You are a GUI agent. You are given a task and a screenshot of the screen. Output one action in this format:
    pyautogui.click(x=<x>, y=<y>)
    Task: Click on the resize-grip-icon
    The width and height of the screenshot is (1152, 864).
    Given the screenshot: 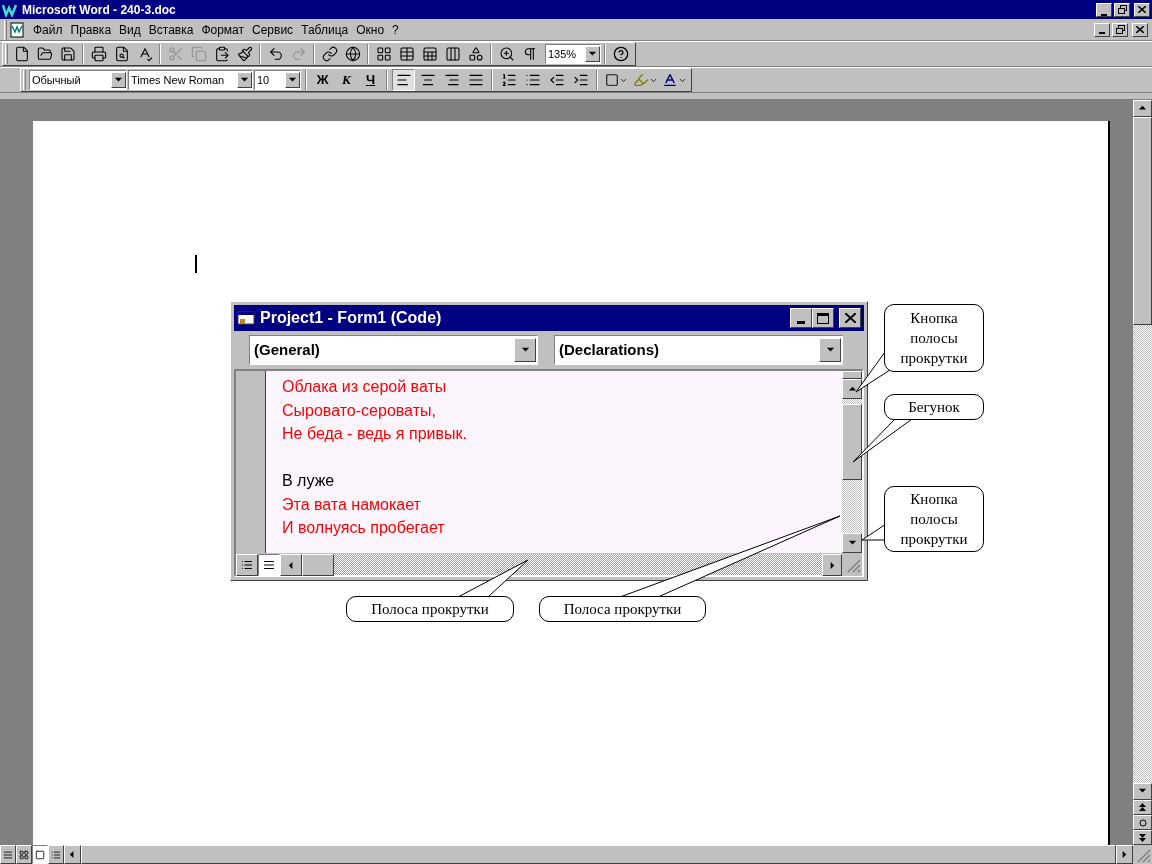 What is the action you would take?
    pyautogui.click(x=1142, y=854)
    